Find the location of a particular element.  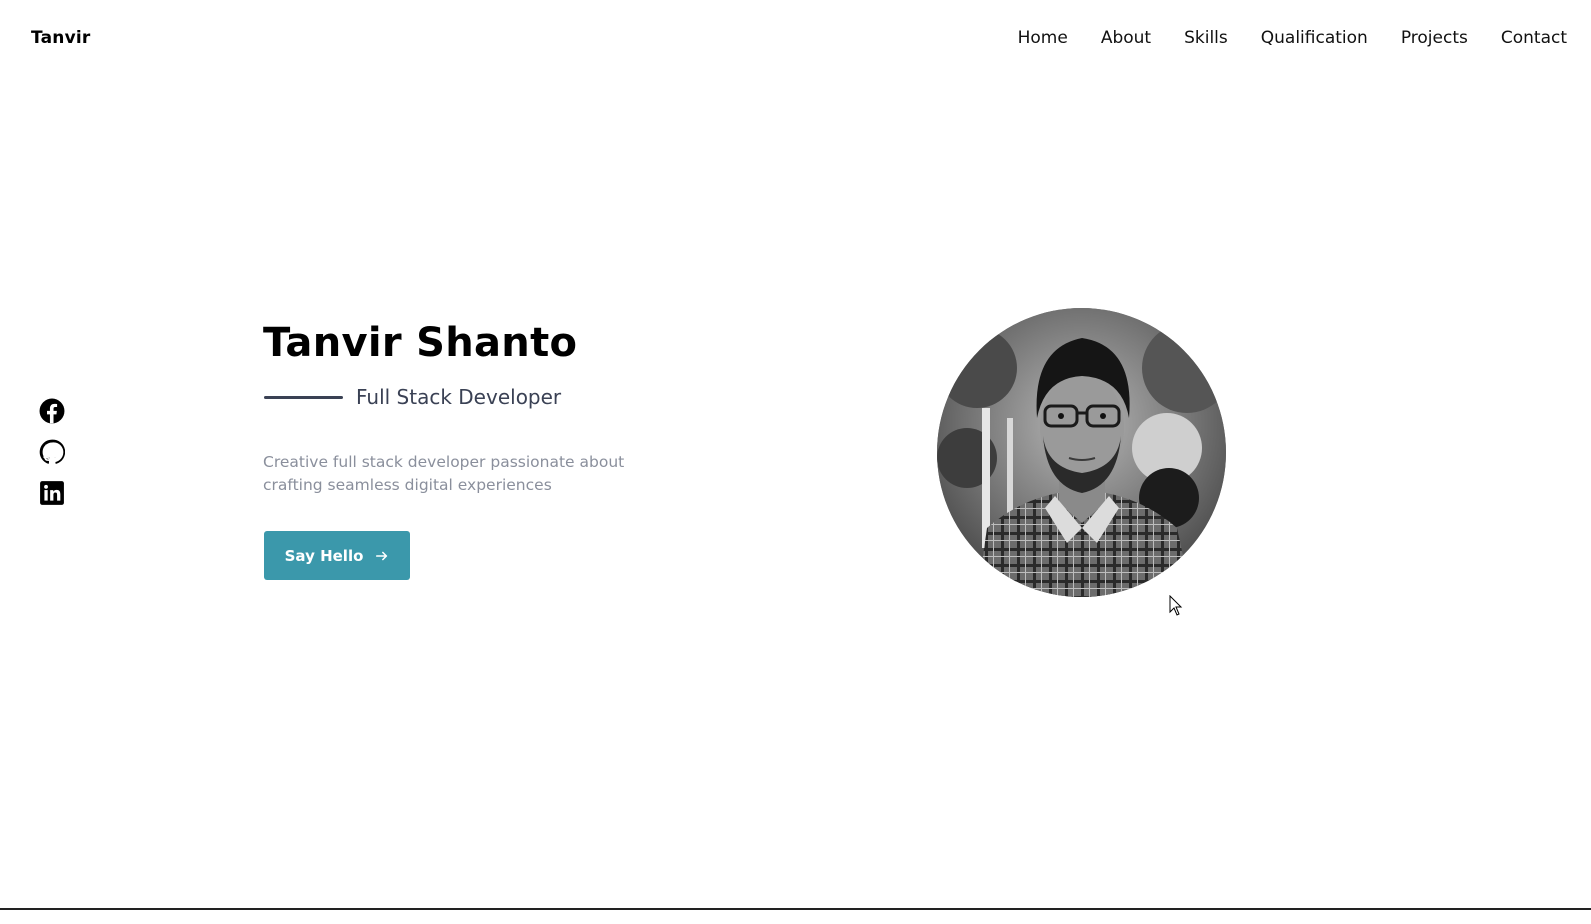

subtitle-divider is located at coordinates (303, 397).